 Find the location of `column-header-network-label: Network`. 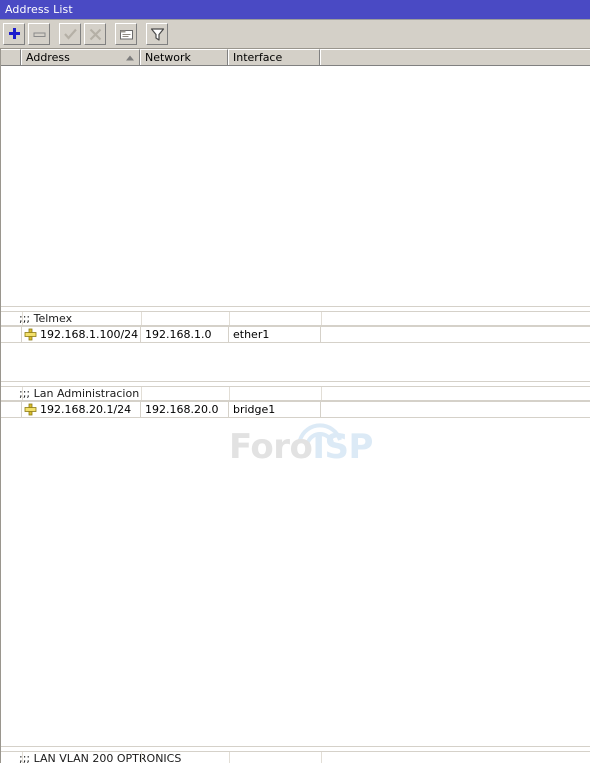

column-header-network-label: Network is located at coordinates (168, 57).